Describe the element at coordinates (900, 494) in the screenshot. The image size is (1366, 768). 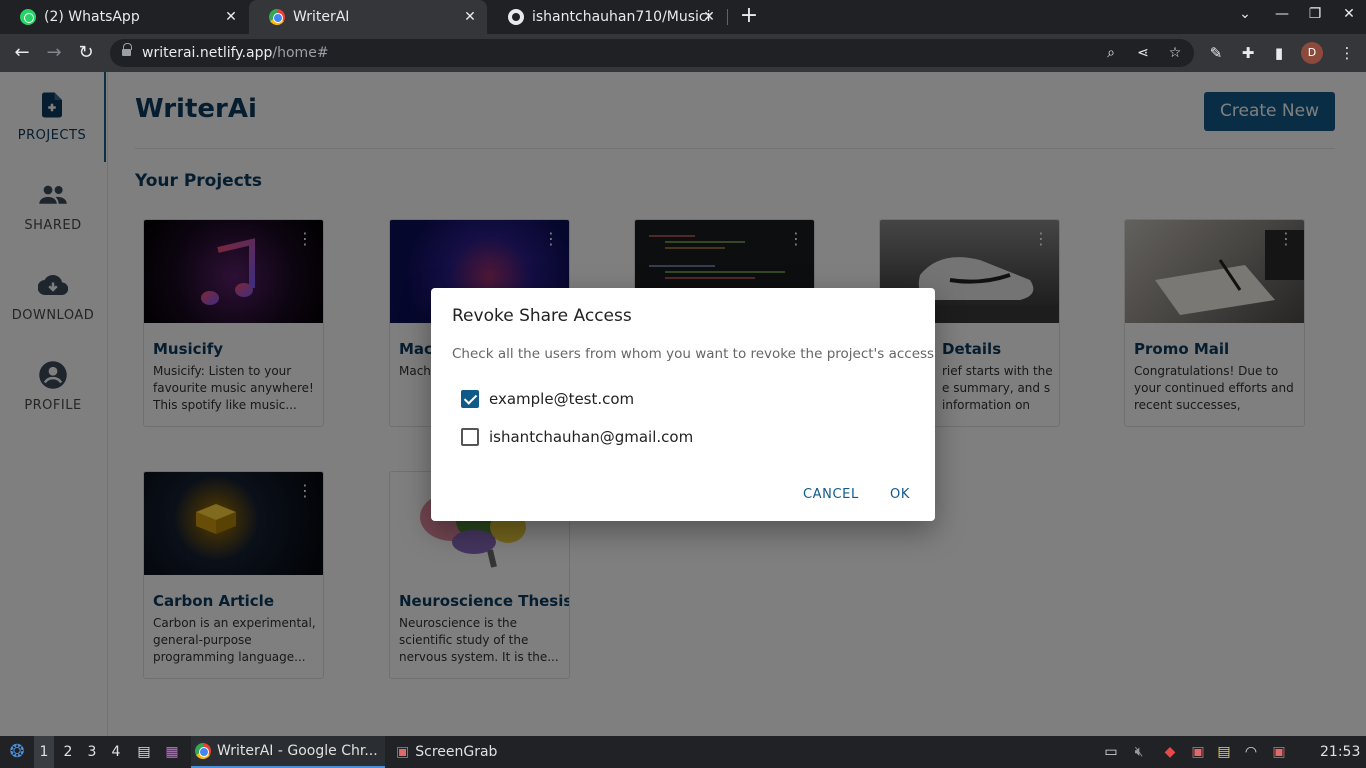
I see `ok-button: OK` at that location.